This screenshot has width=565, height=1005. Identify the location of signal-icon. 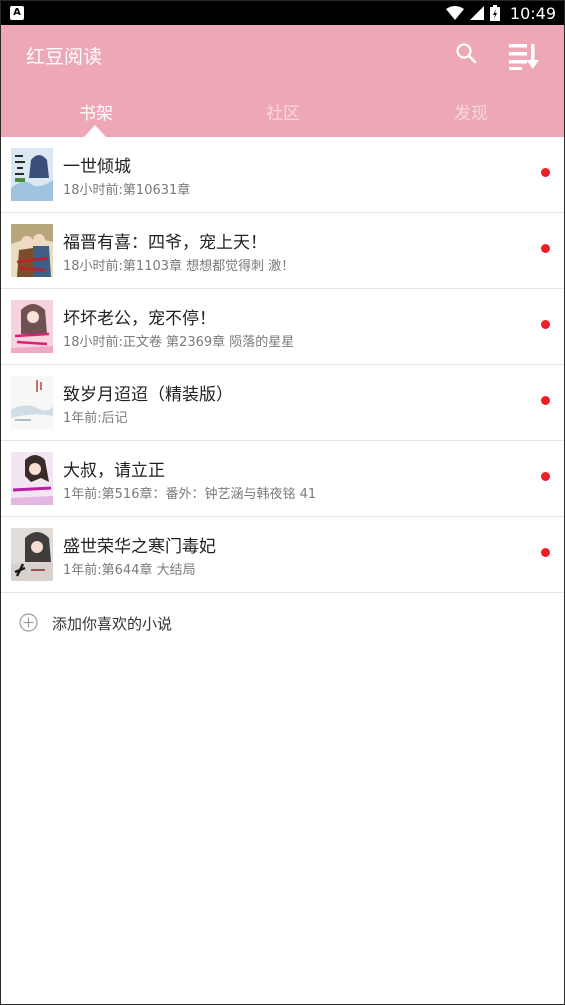
(476, 13).